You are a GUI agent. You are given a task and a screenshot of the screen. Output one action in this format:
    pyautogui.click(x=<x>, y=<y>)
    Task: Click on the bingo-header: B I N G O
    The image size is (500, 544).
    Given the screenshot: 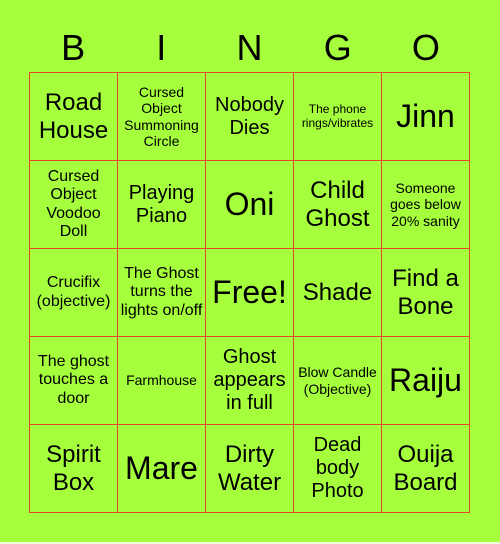 What is the action you would take?
    pyautogui.click(x=249, y=48)
    